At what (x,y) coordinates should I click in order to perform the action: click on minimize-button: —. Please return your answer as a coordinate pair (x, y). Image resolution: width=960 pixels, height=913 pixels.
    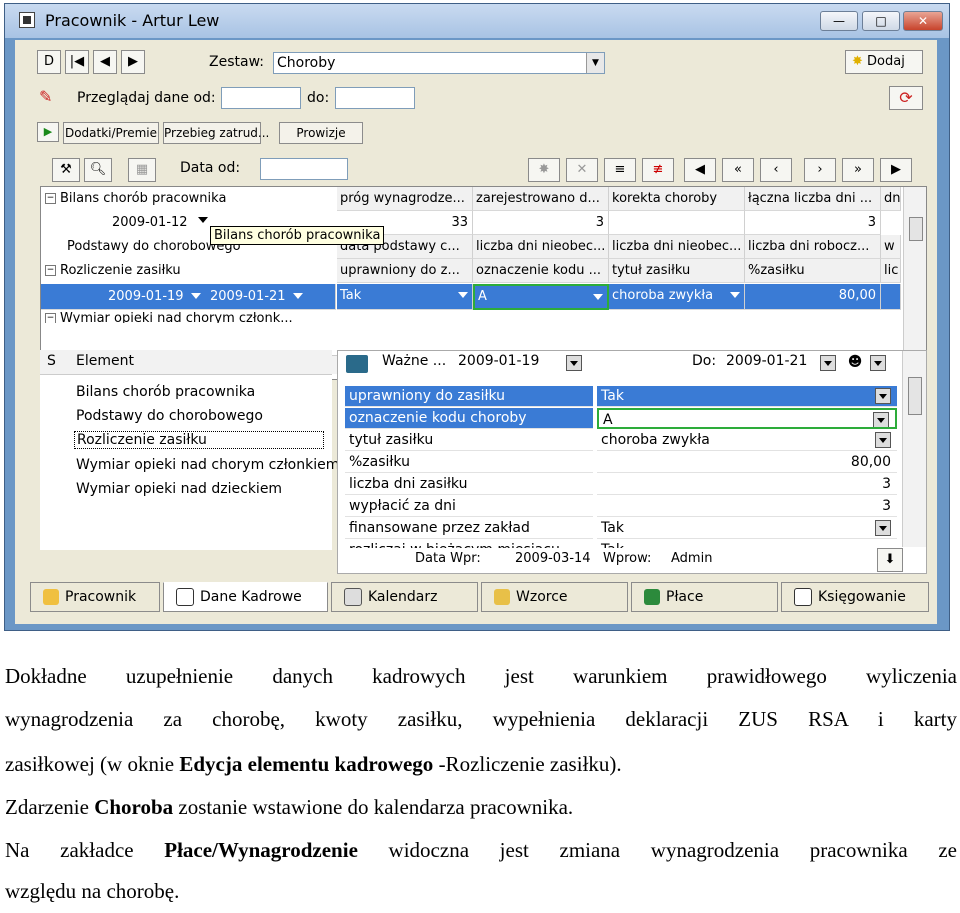
    Looking at the image, I should click on (839, 21).